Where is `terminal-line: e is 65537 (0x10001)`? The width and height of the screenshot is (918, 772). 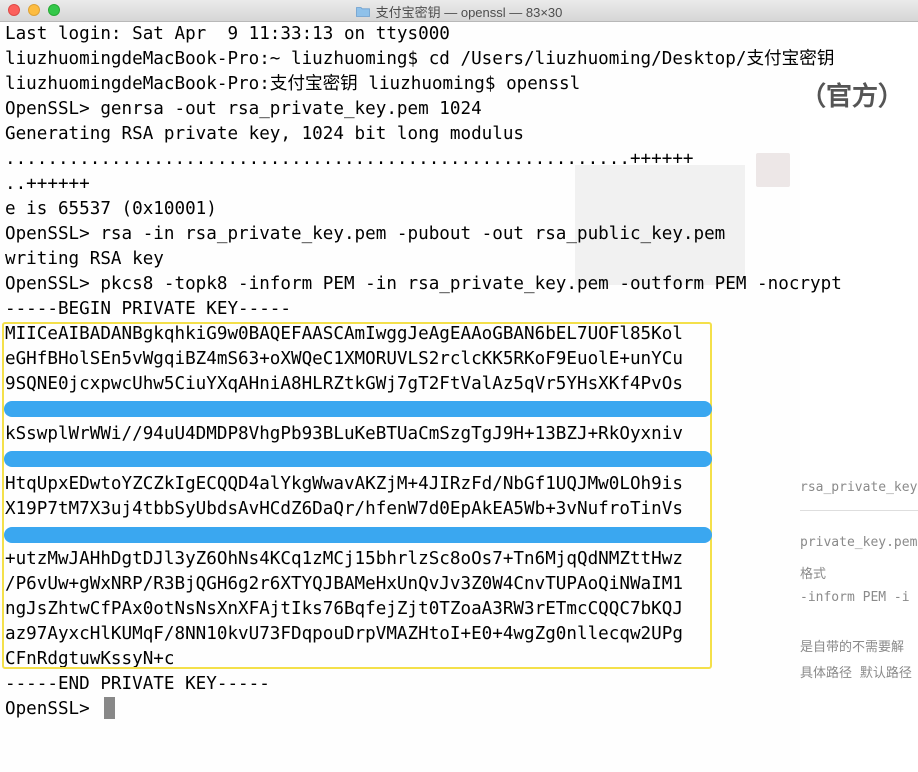
terminal-line: e is 65537 (0x10001) is located at coordinates (111, 209).